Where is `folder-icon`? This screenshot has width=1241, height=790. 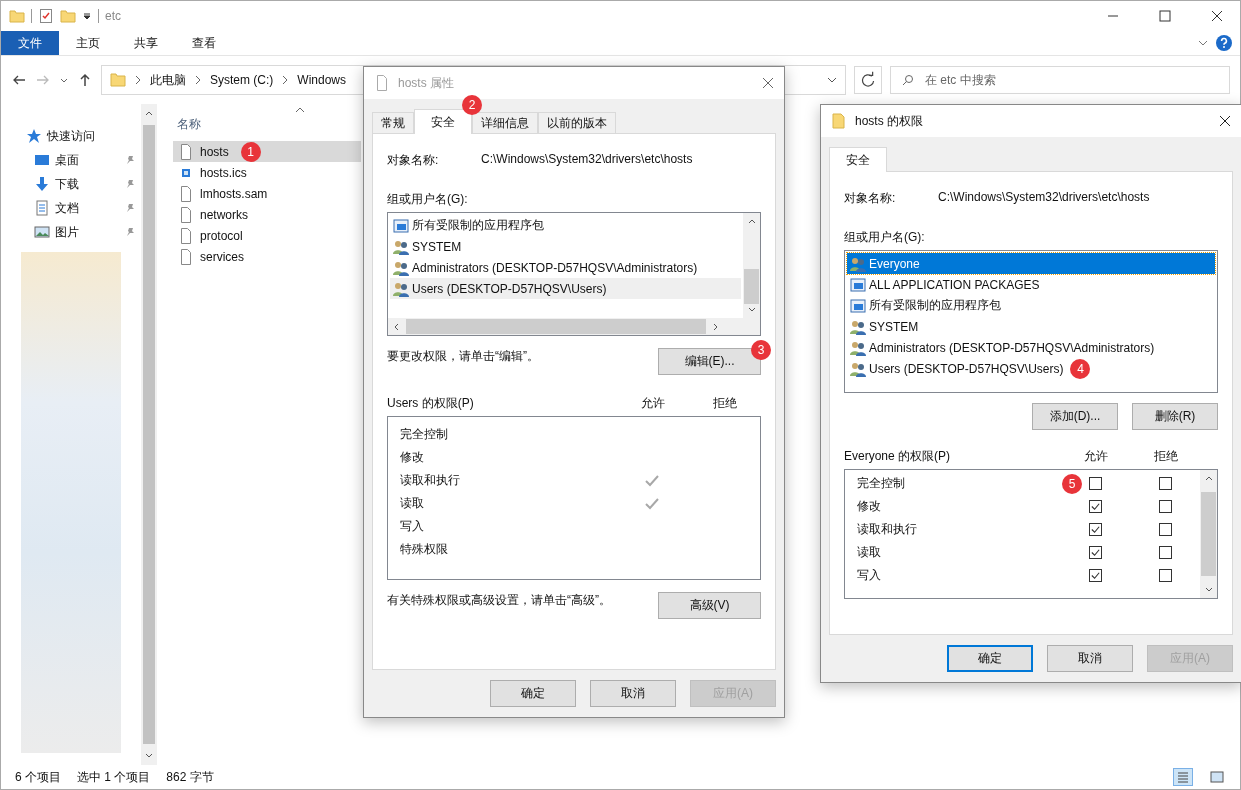 folder-icon is located at coordinates (839, 121).